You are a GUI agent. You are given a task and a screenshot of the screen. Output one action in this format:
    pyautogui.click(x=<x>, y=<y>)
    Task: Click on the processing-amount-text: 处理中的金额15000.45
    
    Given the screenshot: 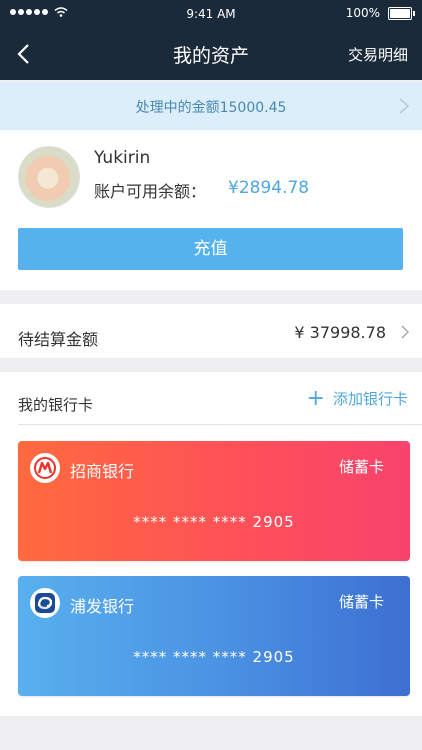 What is the action you would take?
    pyautogui.click(x=211, y=108)
    